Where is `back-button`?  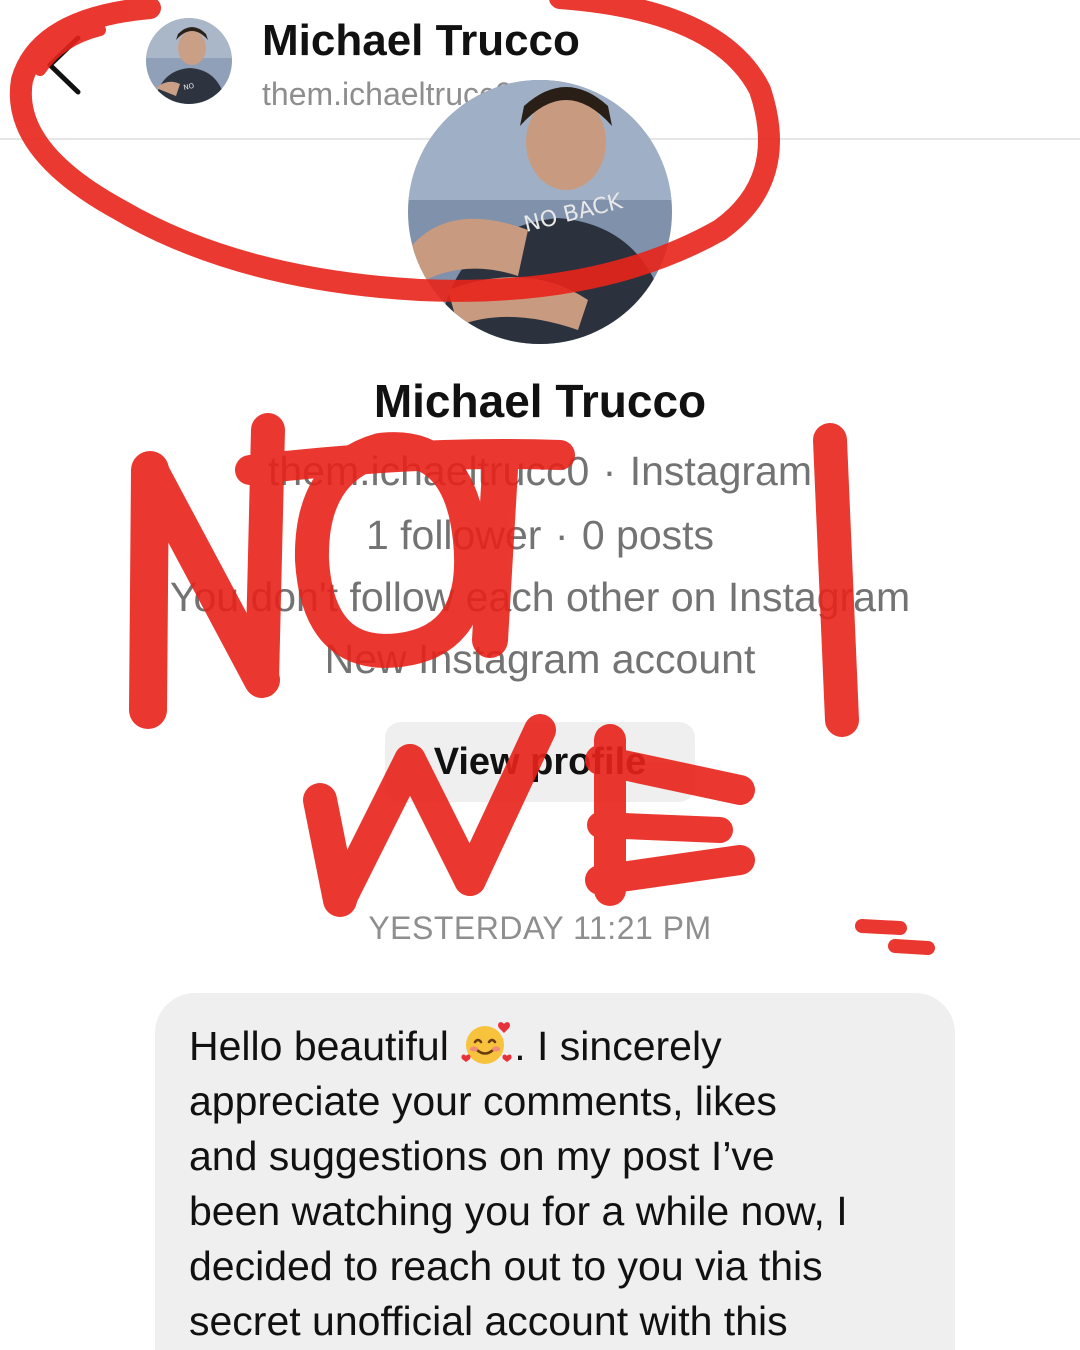
back-button is located at coordinates (68, 65).